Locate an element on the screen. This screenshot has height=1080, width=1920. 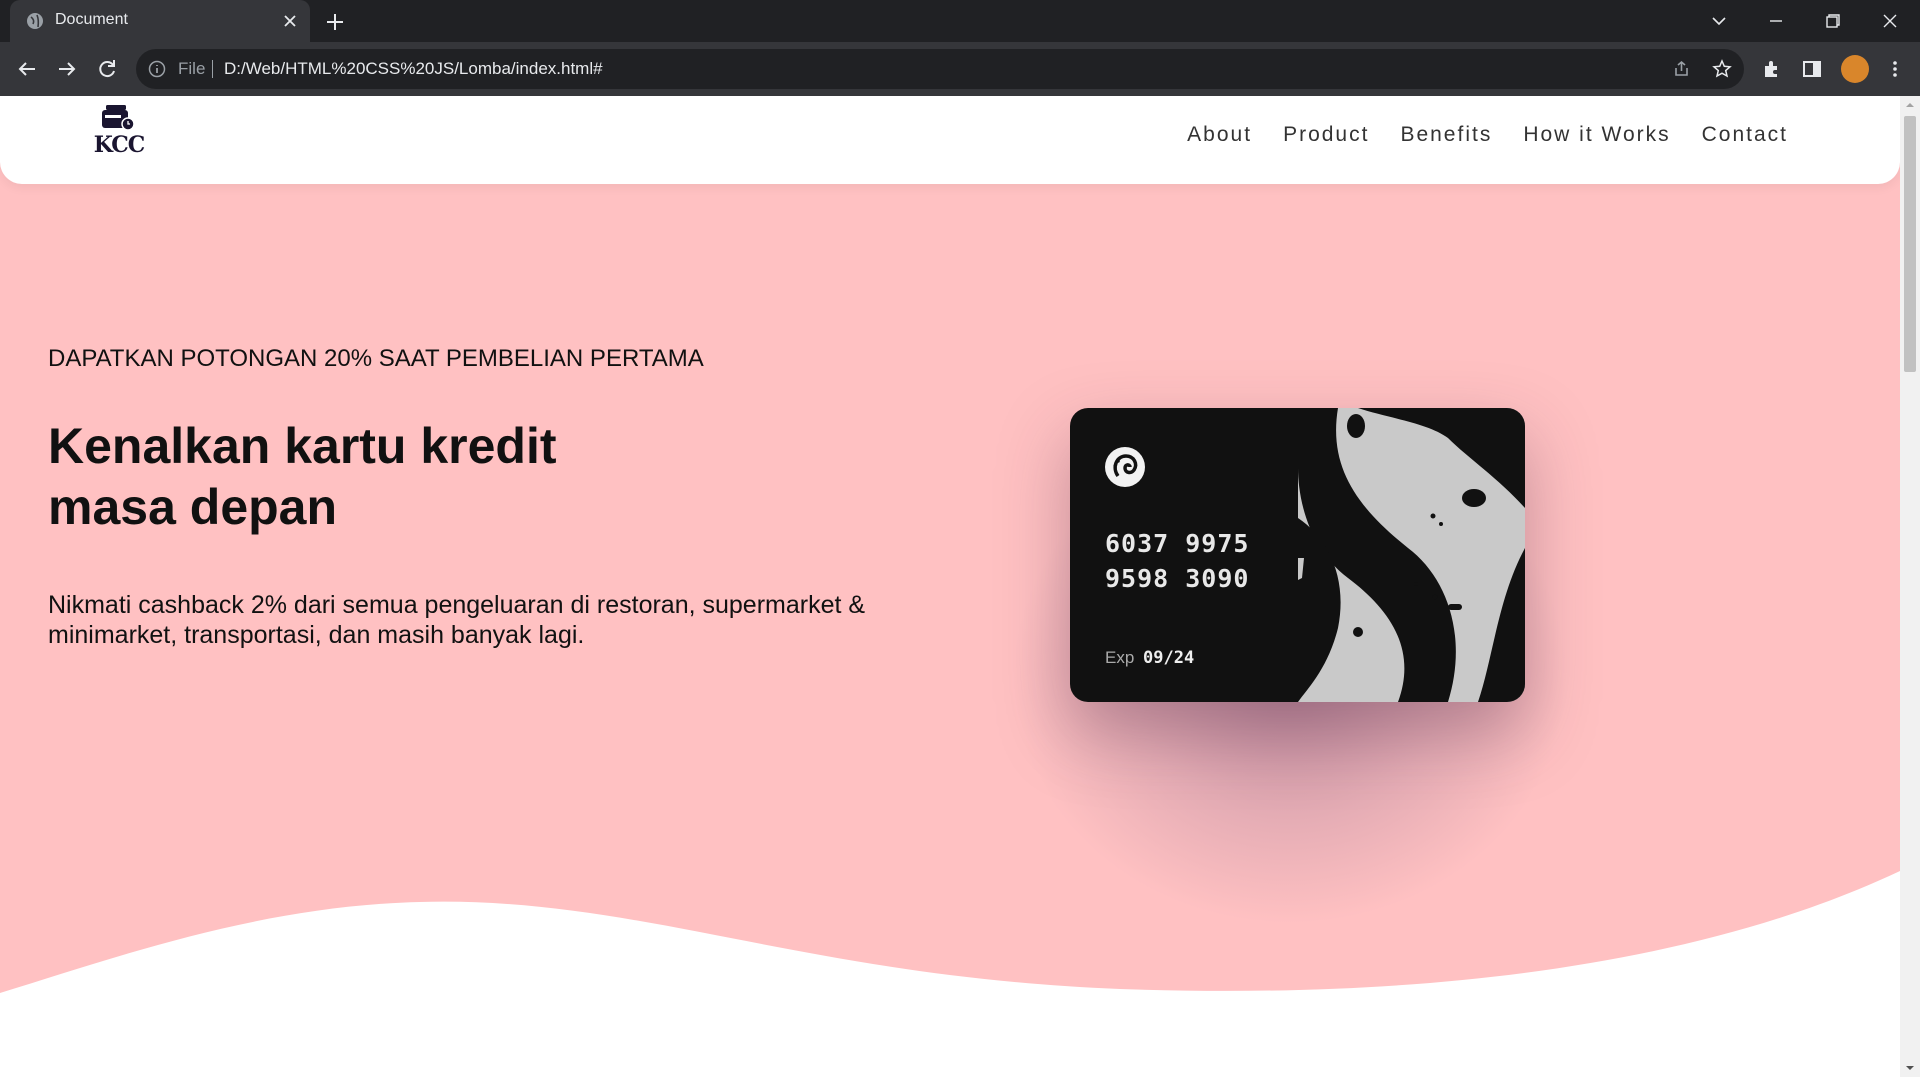
card-expiry-value: 09/24 is located at coordinates (1169, 658).